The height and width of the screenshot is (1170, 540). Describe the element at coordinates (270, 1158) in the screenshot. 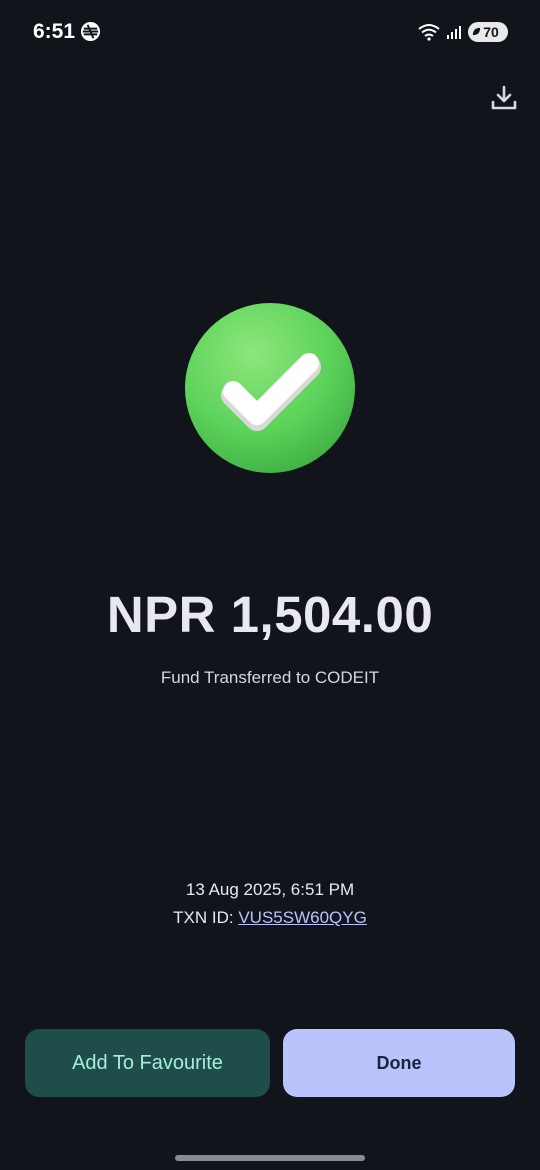

I see `home-indicator` at that location.